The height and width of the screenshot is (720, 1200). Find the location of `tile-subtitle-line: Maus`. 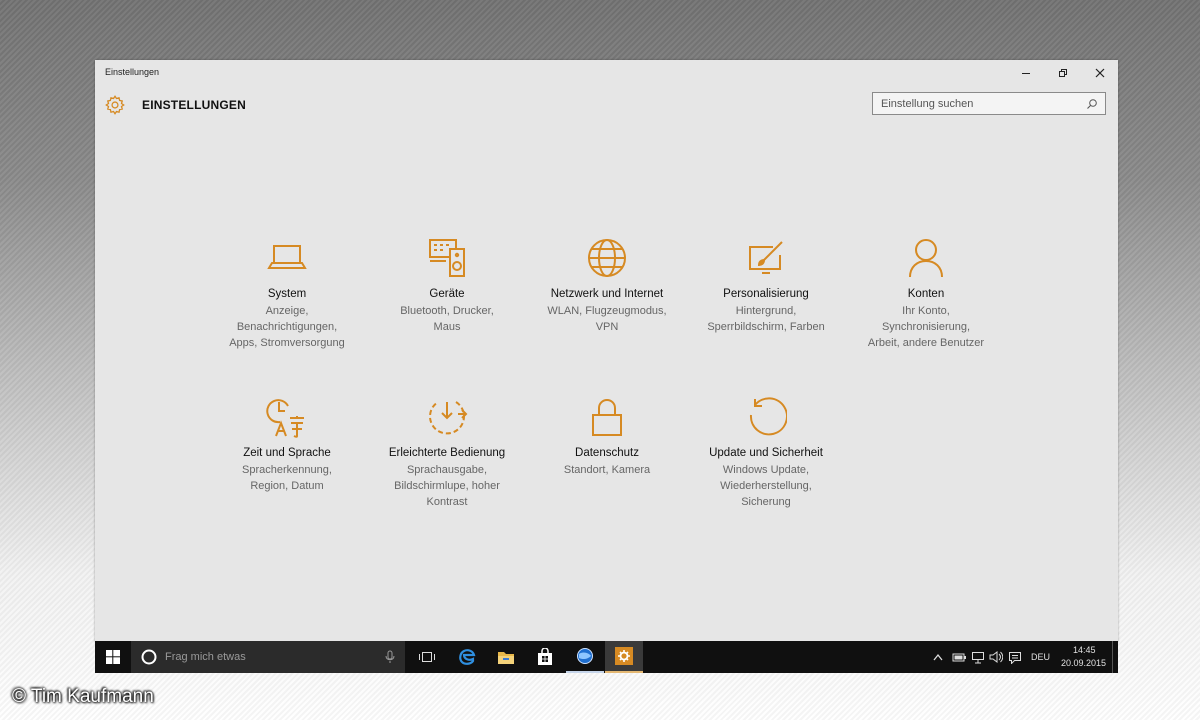

tile-subtitle-line: Maus is located at coordinates (447, 327).